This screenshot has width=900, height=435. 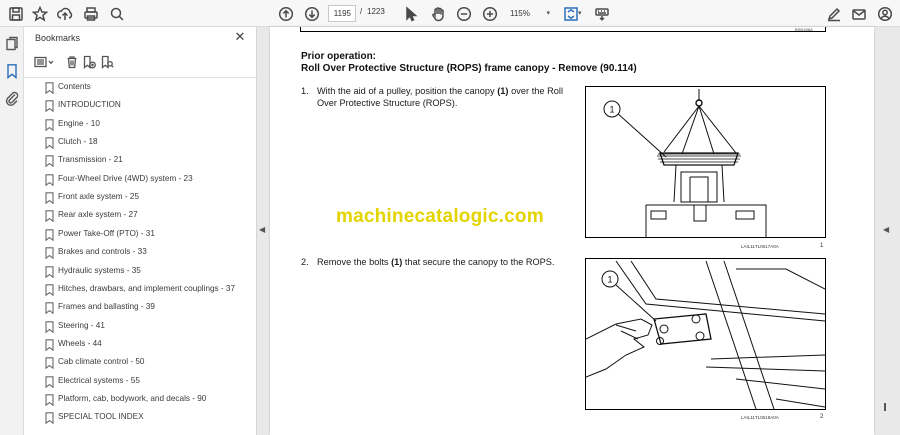 What do you see at coordinates (117, 14) in the screenshot?
I see `zoom-icon` at bounding box center [117, 14].